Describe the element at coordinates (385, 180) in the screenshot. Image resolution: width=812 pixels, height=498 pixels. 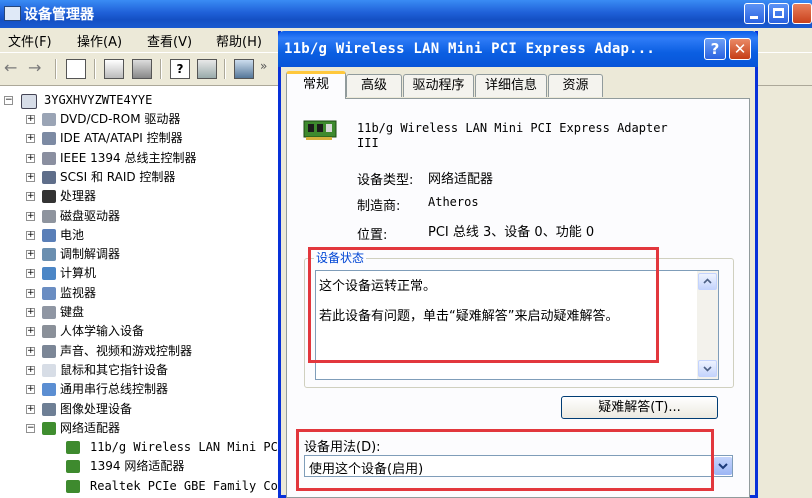
I see `device-type-label: 设备类型:` at that location.